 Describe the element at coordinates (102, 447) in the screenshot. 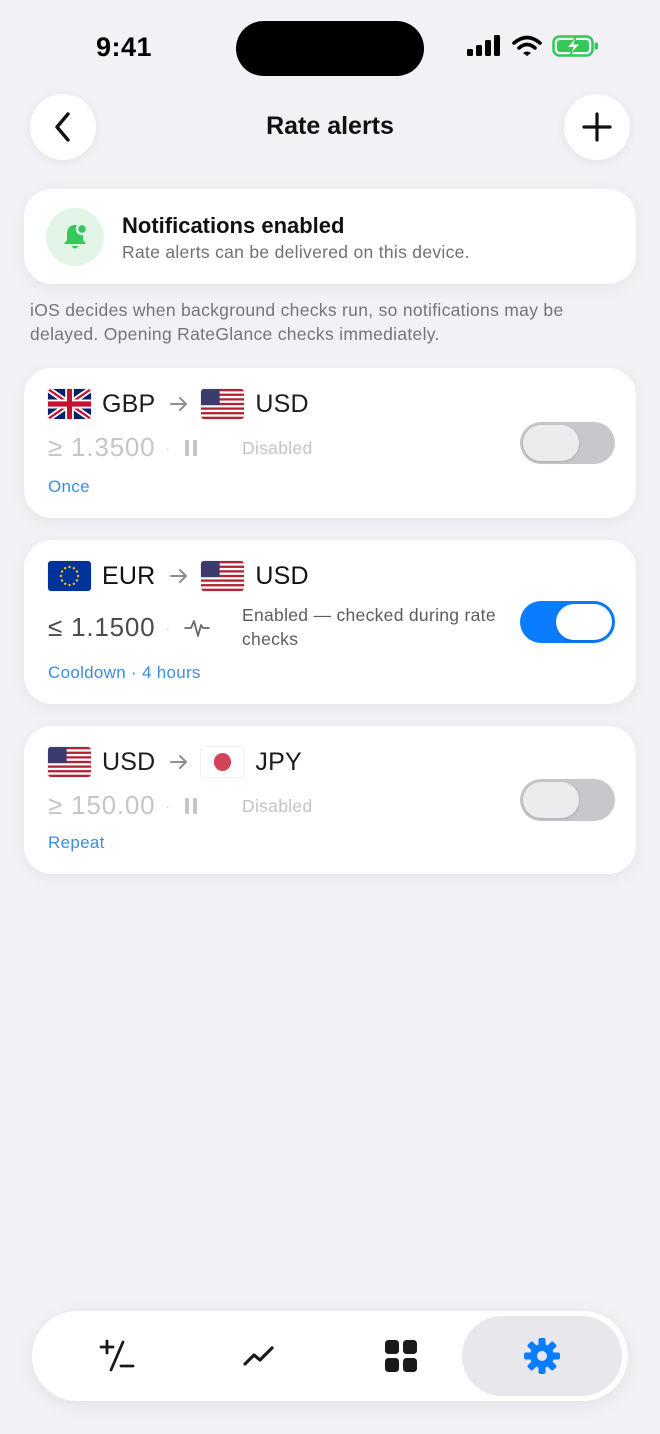

I see `threshold-value: ≥ 1.3500` at that location.